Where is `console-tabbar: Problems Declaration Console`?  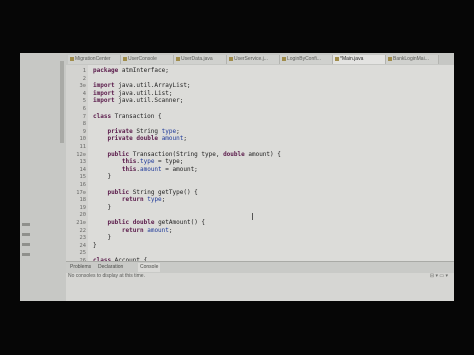
console-tabbar: Problems Declaration Console is located at coordinates (260, 267).